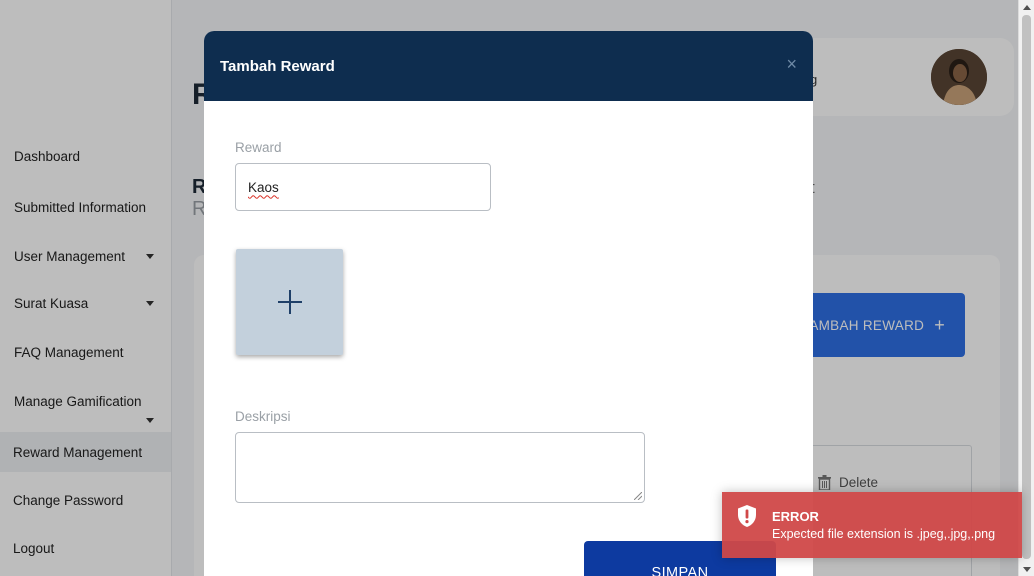  What do you see at coordinates (795, 516) in the screenshot?
I see `toast-title: ERROR` at bounding box center [795, 516].